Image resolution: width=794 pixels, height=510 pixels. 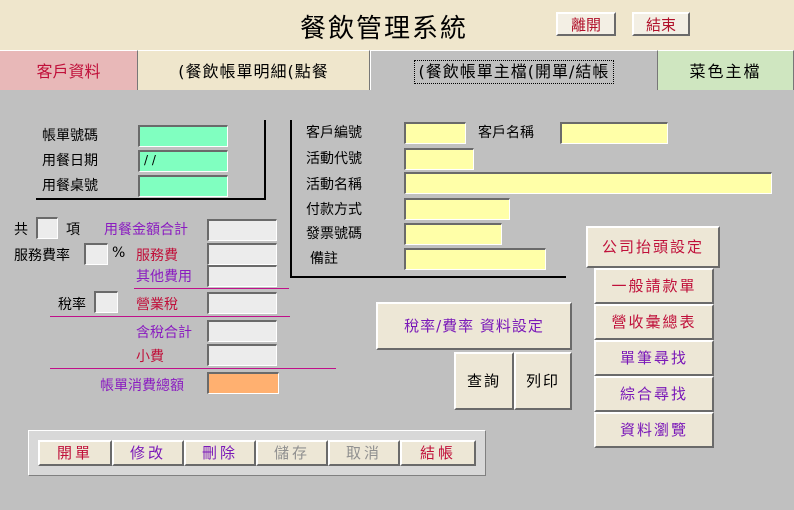 I want to click on other-fee-label: 其他費用, so click(x=164, y=277).